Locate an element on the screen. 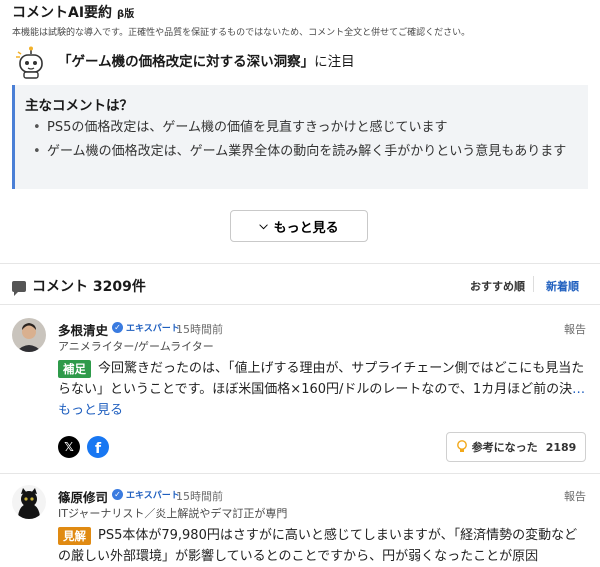 This screenshot has width=600, height=567. sort-separator is located at coordinates (533, 284).